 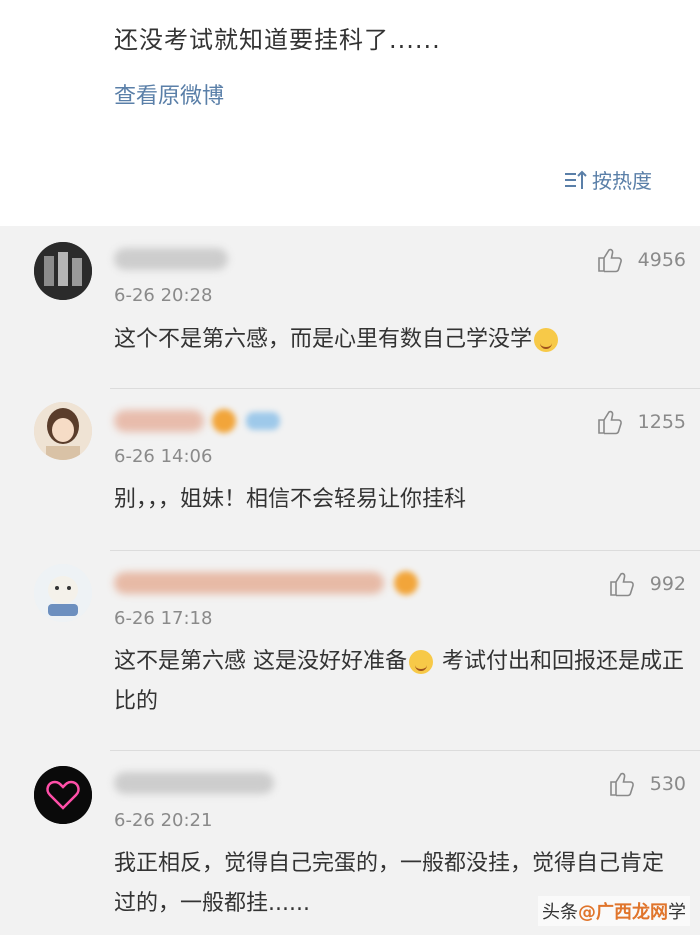 I want to click on watermark: 头条@广西龙网学, so click(x=614, y=911).